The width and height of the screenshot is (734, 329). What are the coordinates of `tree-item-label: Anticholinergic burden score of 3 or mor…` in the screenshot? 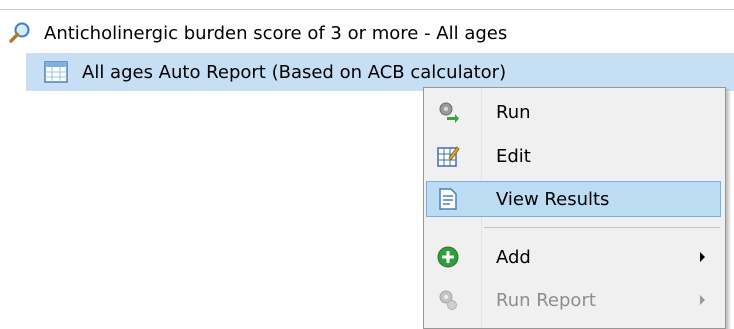 It's located at (276, 33).